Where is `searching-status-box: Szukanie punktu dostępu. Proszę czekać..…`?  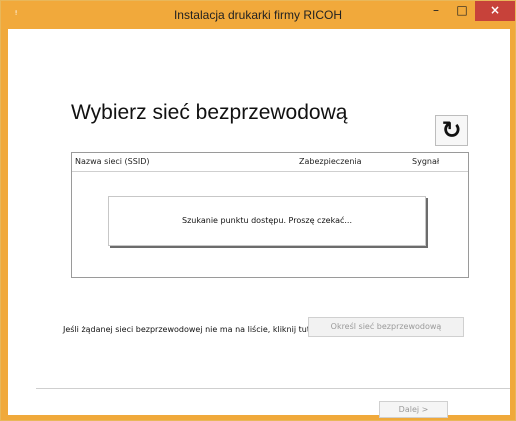 searching-status-box: Szukanie punktu dostępu. Proszę czekać..… is located at coordinates (267, 221).